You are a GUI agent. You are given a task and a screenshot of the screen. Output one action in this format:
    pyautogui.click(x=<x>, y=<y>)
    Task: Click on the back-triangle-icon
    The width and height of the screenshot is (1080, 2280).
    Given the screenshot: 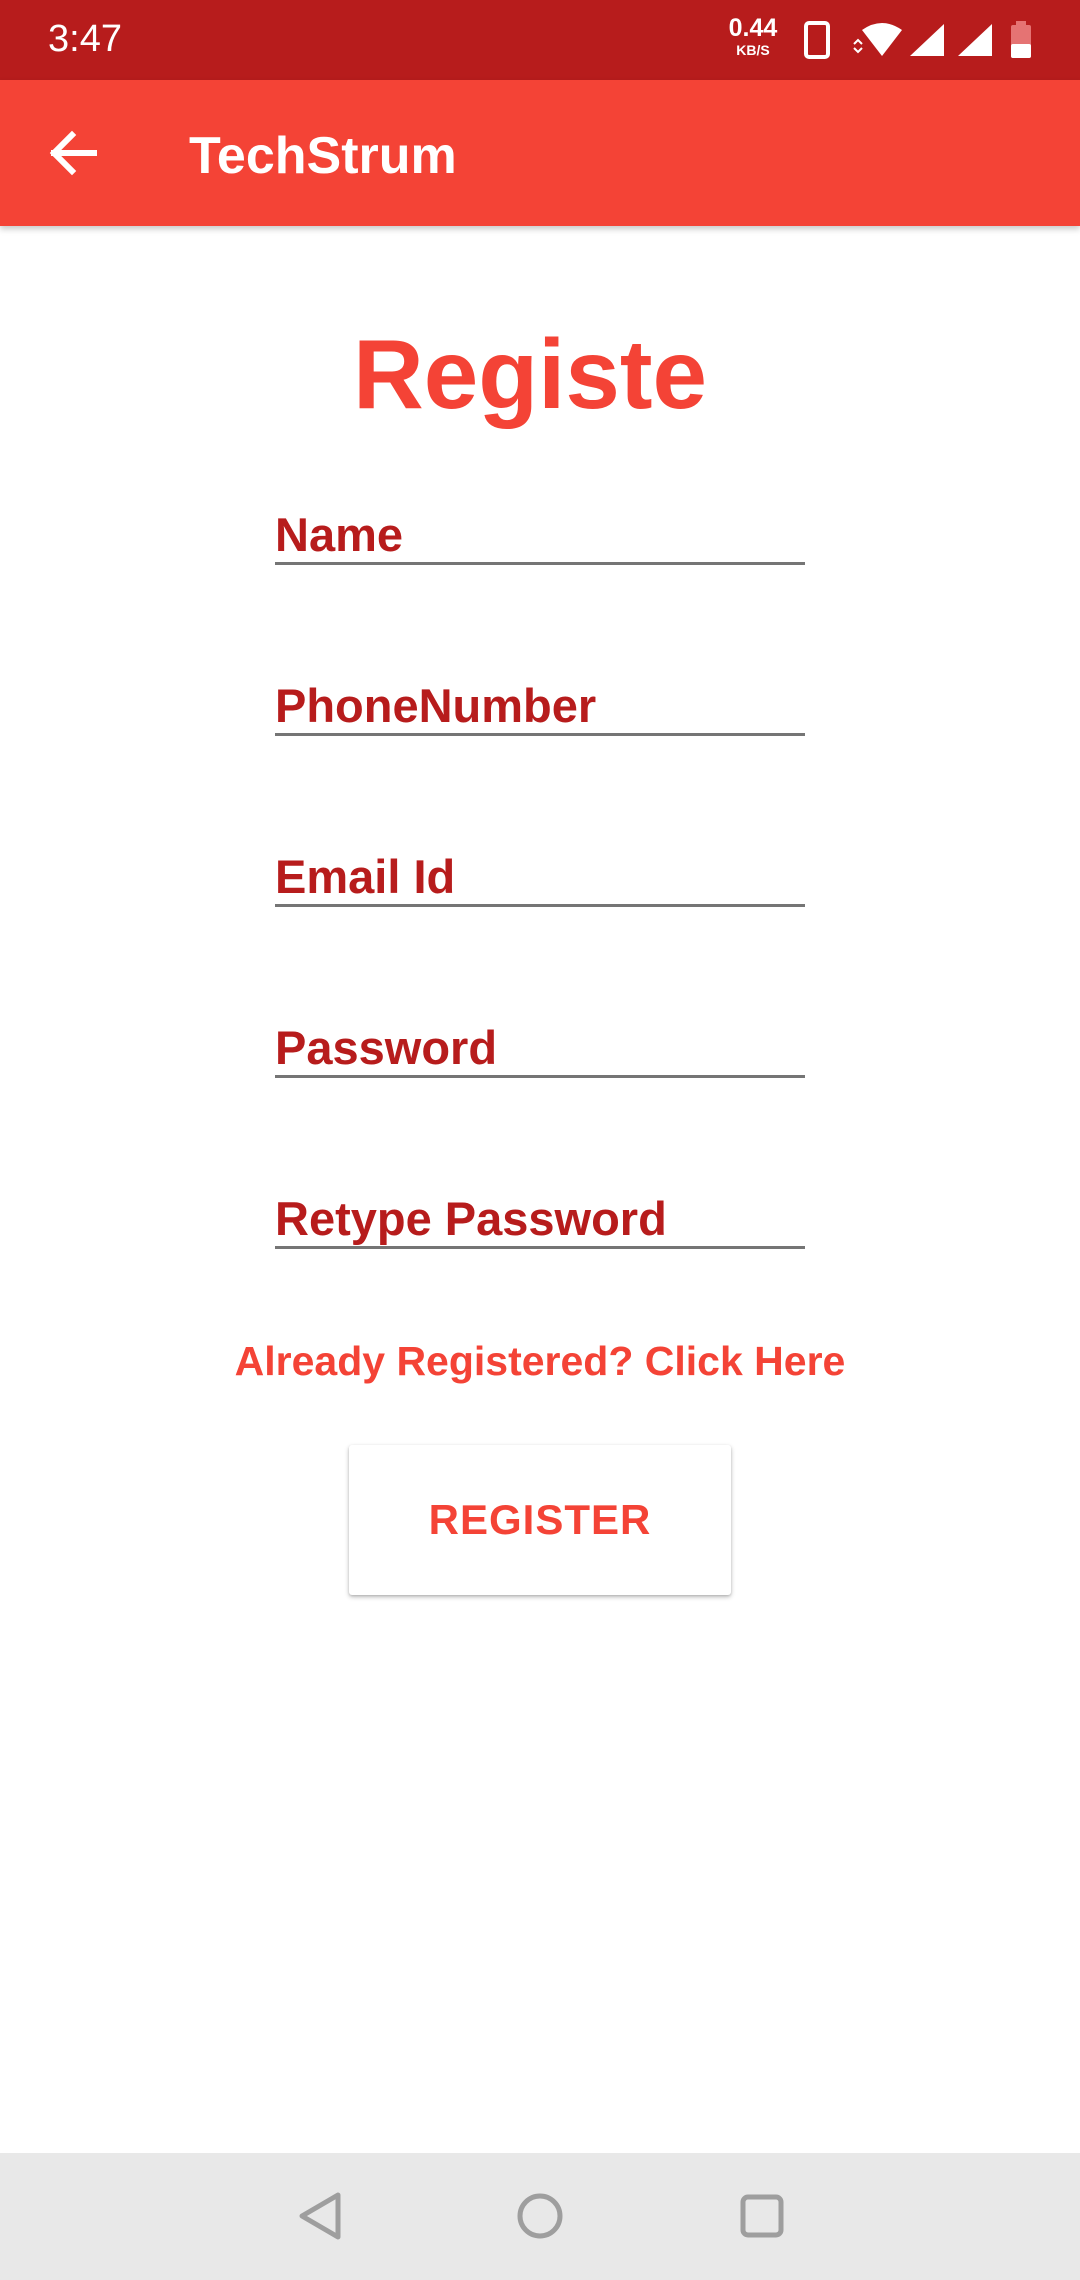 What is the action you would take?
    pyautogui.click(x=321, y=2216)
    